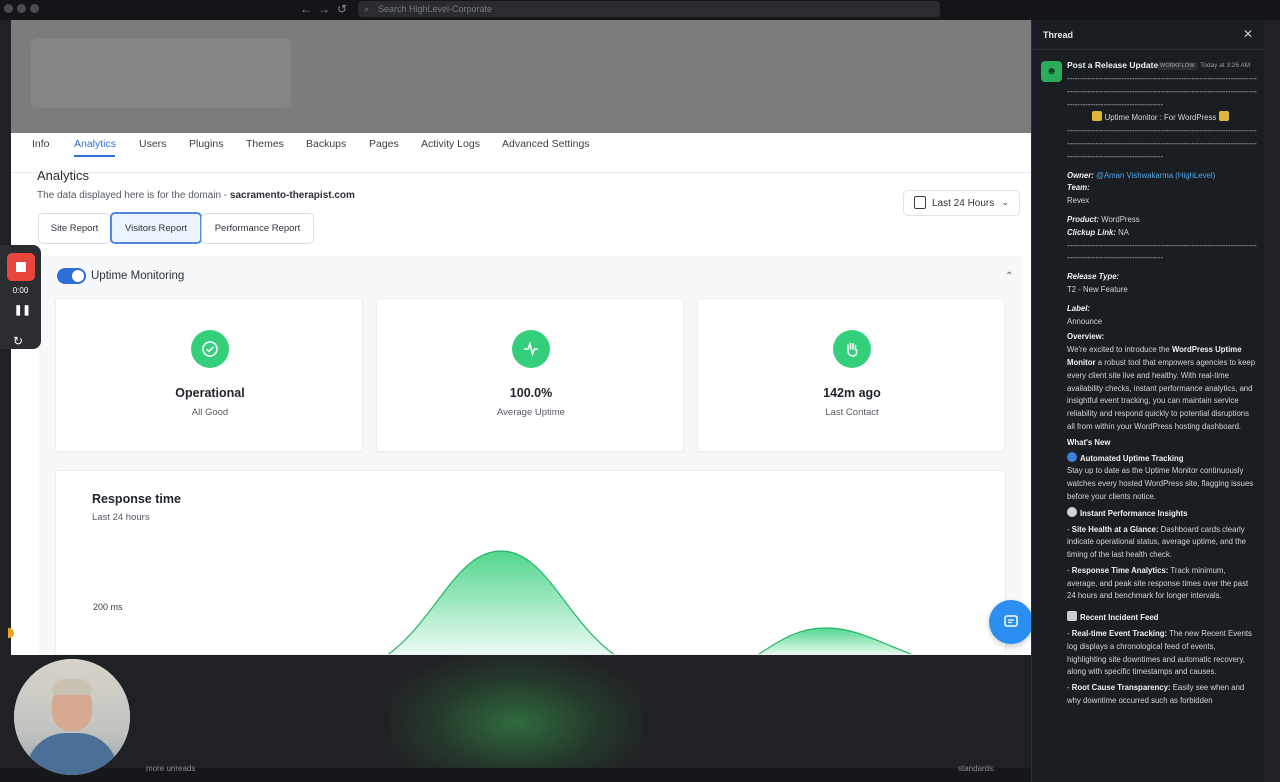 Image resolution: width=1280 pixels, height=782 pixels. Describe the element at coordinates (257, 228) in the screenshot. I see `performance-report-button: Performance Report` at that location.